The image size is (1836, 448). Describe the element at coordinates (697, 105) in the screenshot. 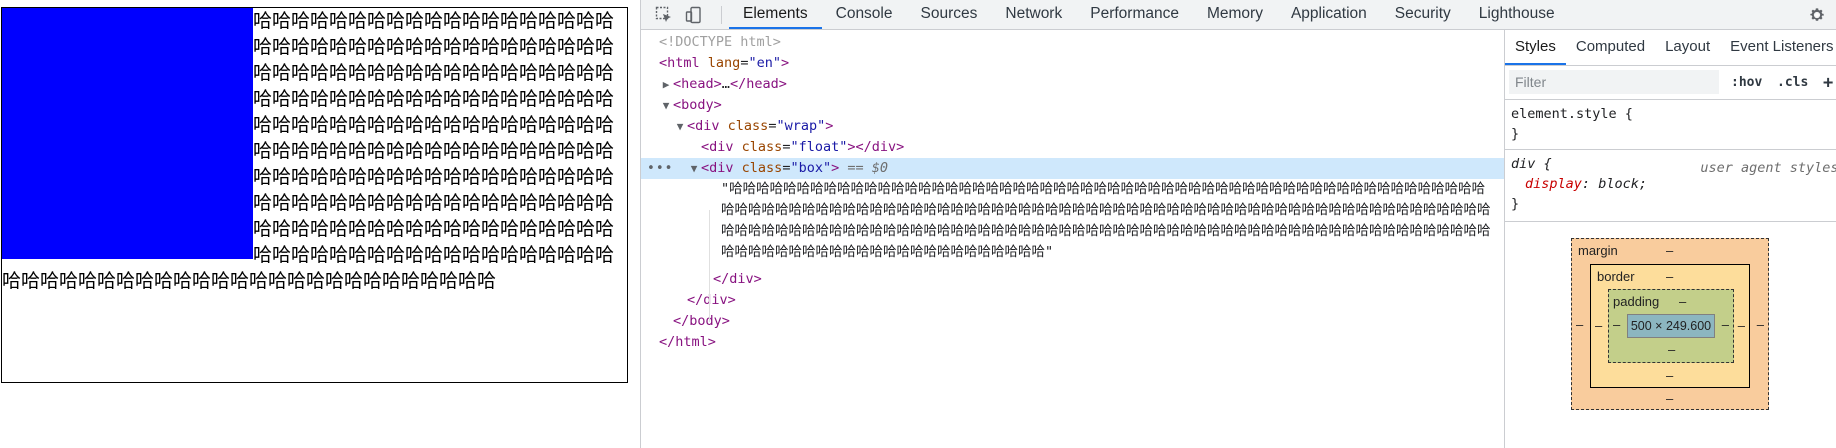

I see `body-tag-name: body` at that location.